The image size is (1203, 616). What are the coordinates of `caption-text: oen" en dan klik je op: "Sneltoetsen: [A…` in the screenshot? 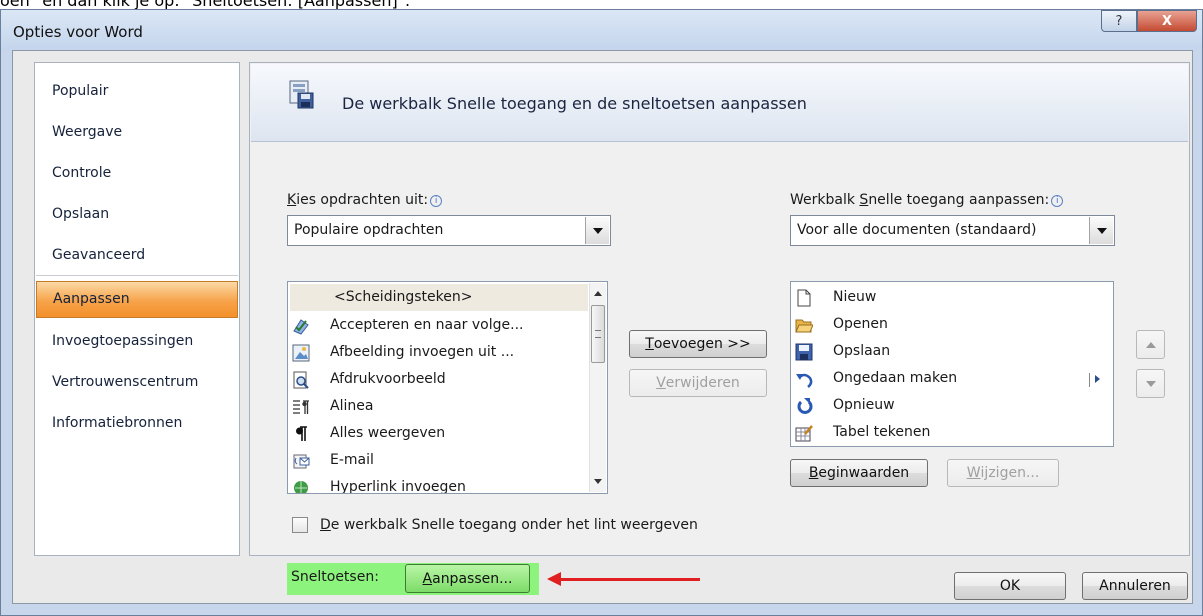 It's located at (205, 5).